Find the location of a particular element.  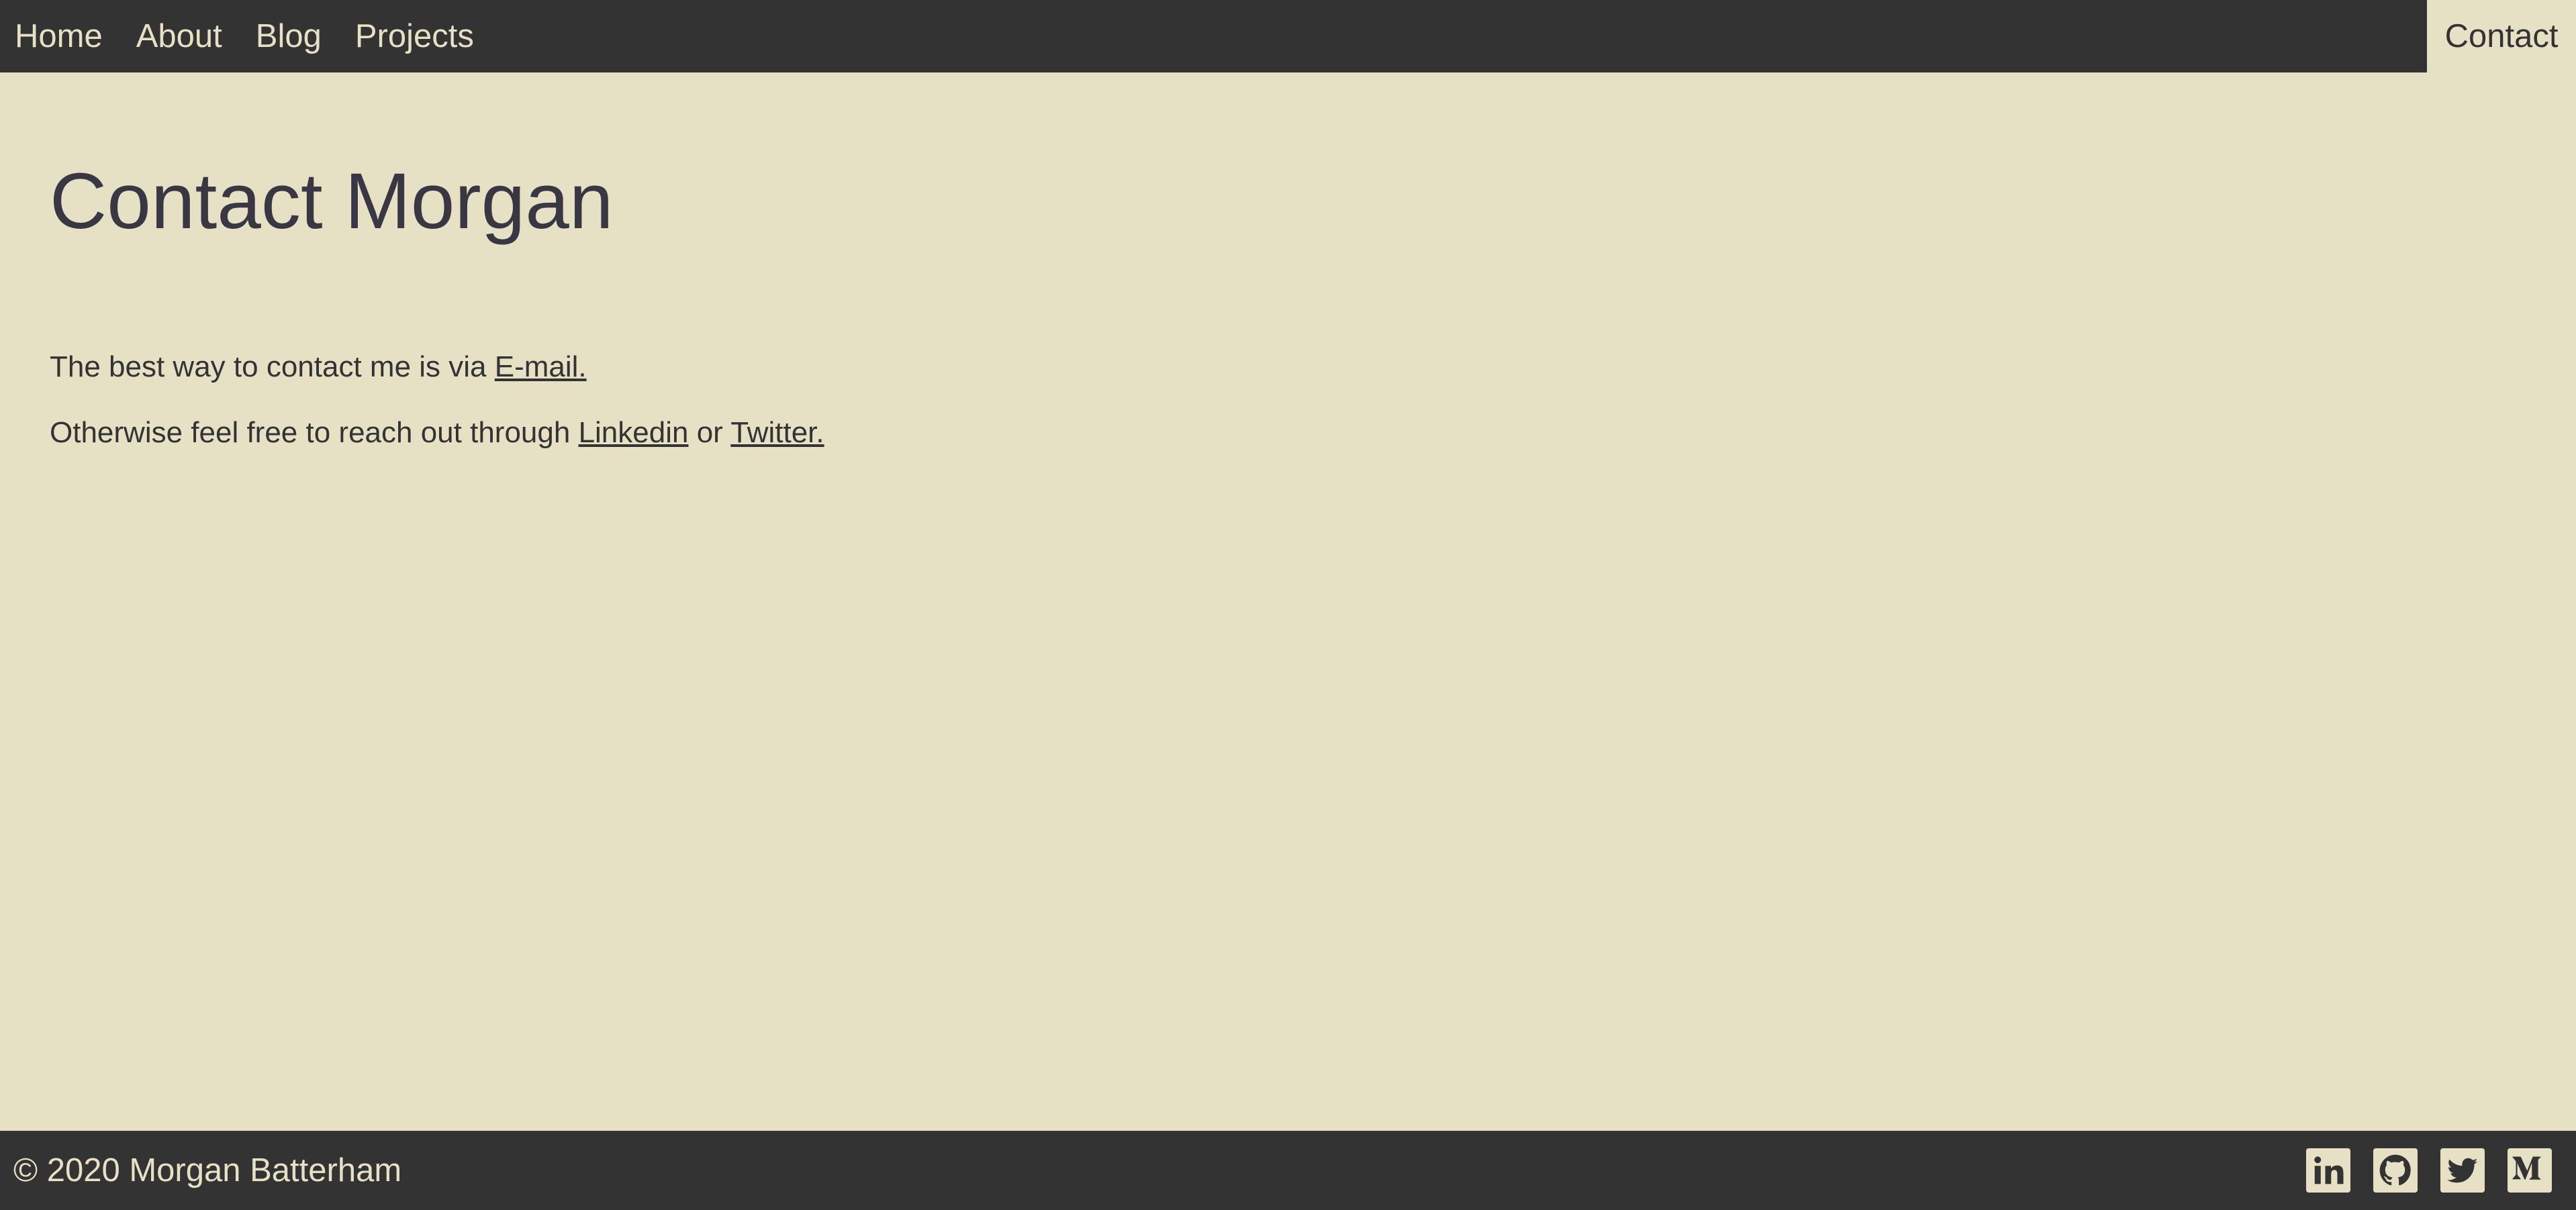

page-title: Contact Morgan is located at coordinates (332, 201).